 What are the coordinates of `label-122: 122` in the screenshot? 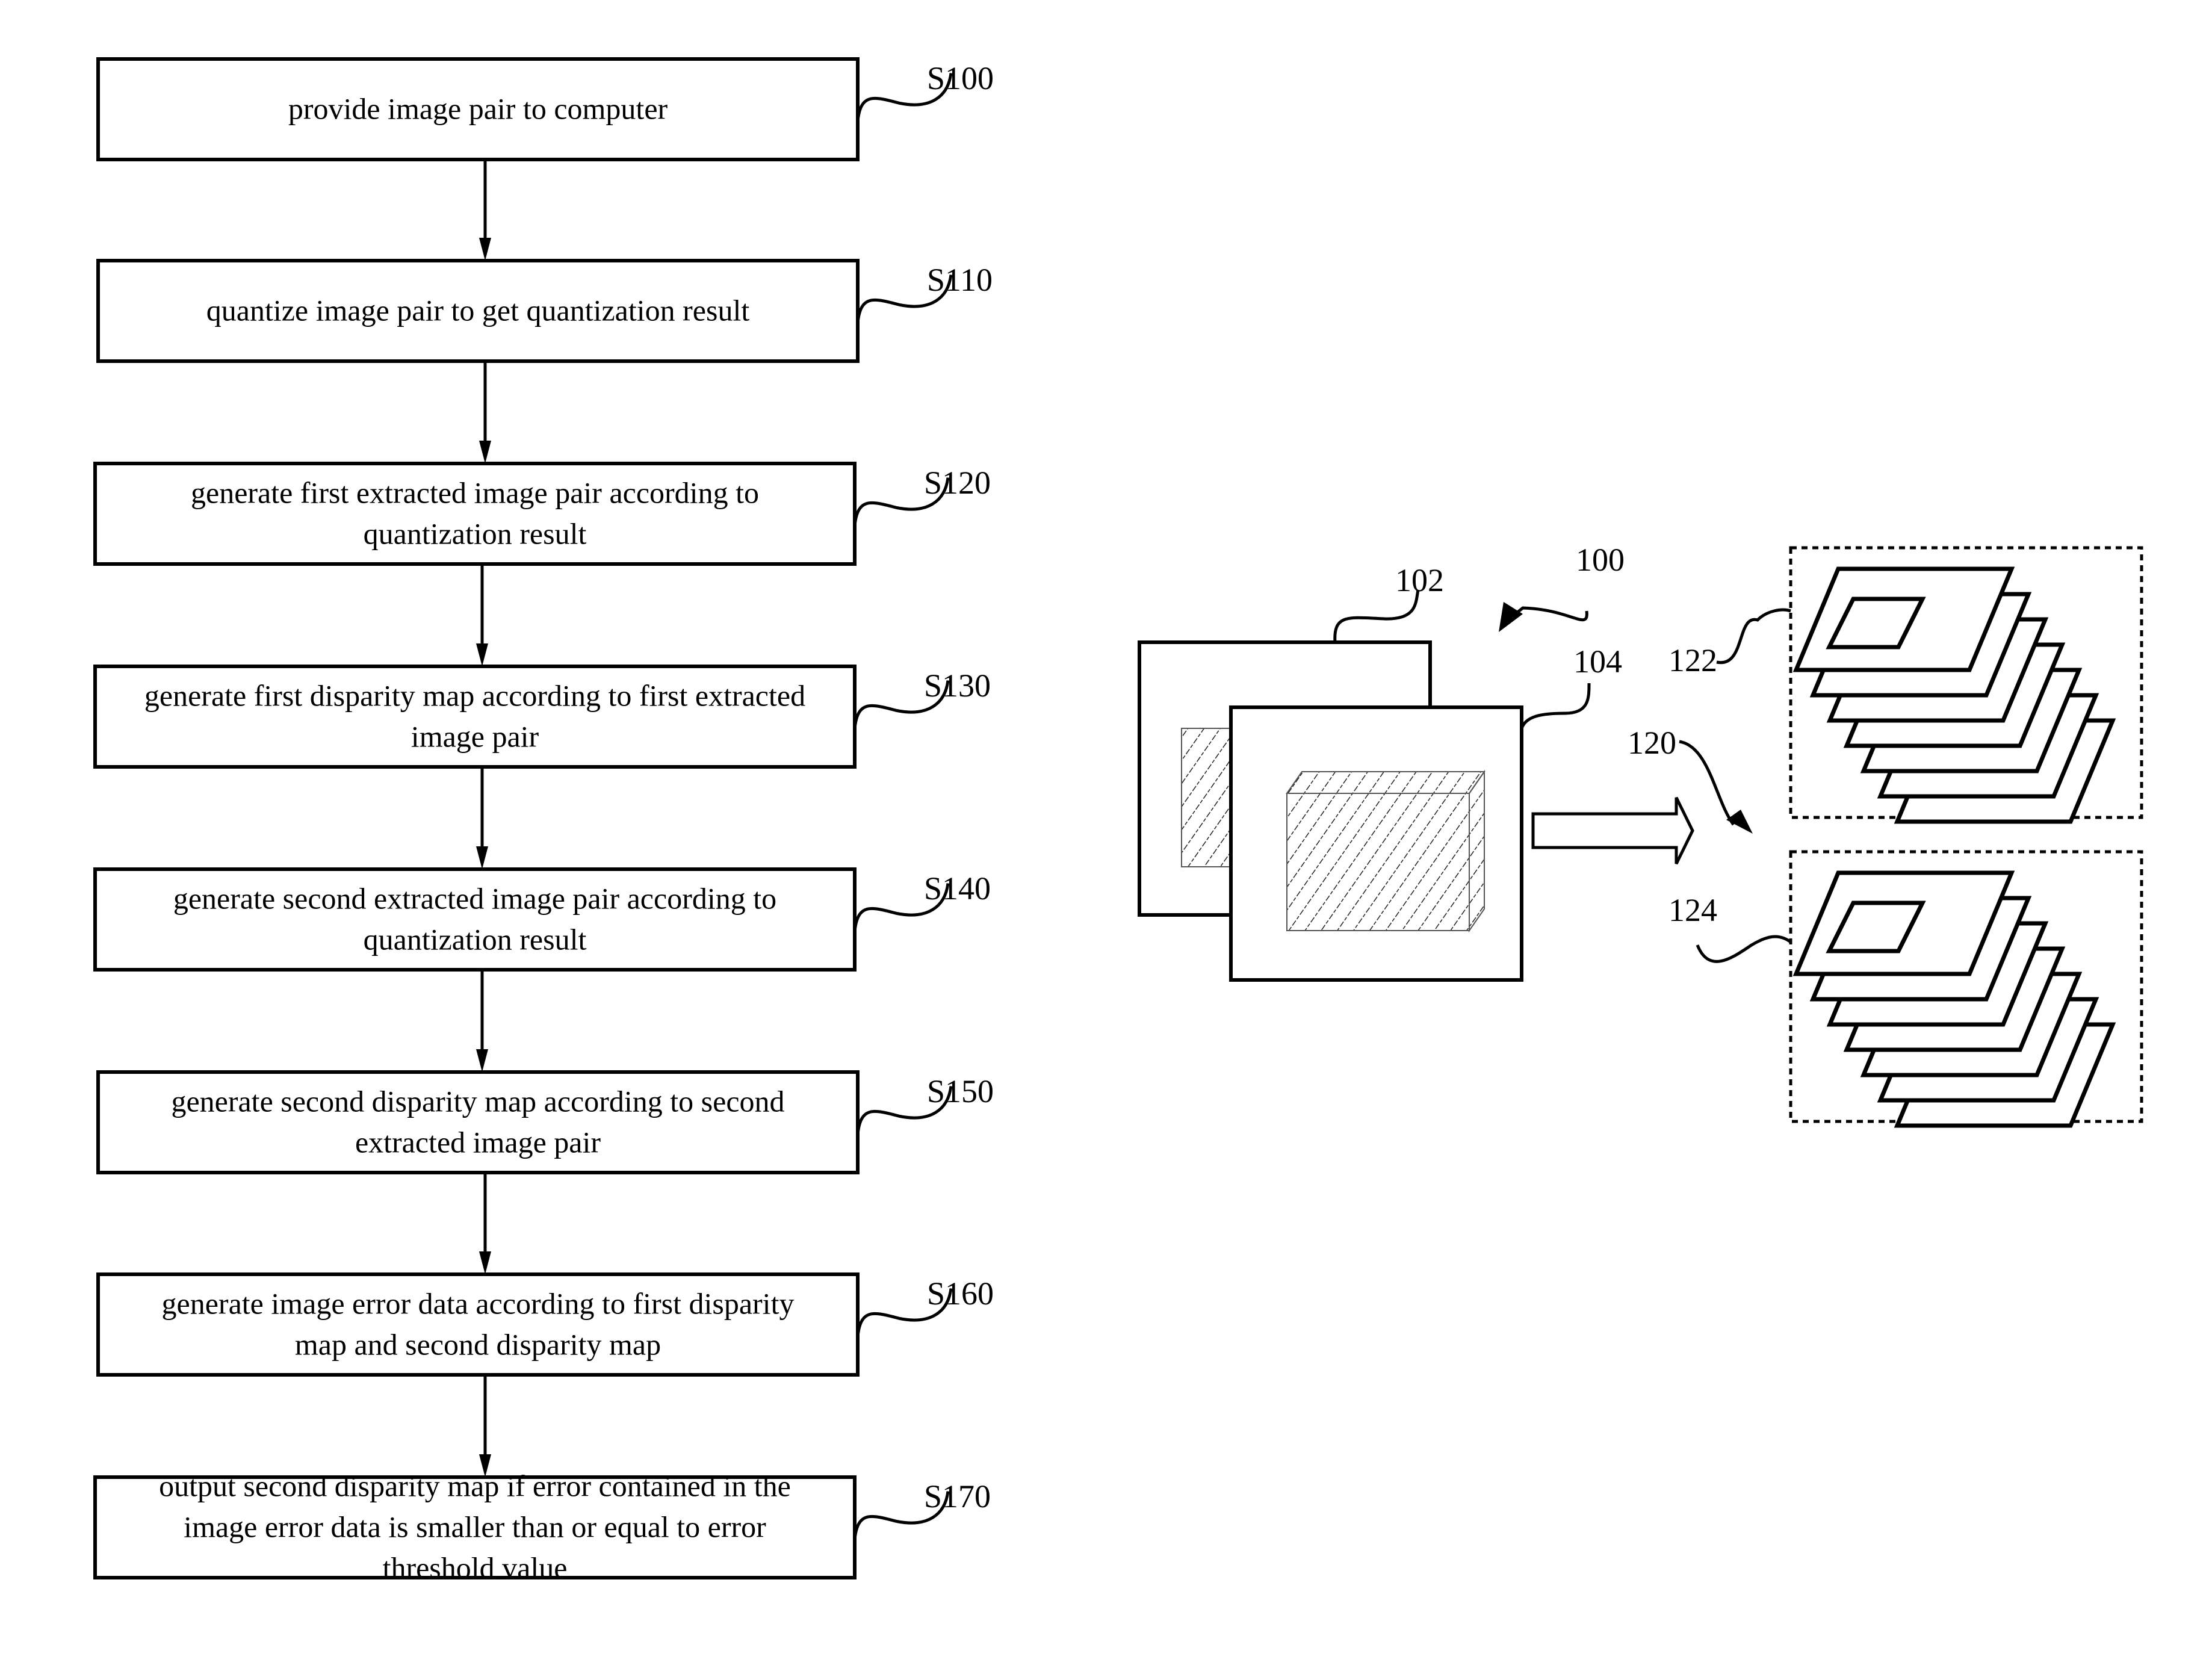 It's located at (1692, 660).